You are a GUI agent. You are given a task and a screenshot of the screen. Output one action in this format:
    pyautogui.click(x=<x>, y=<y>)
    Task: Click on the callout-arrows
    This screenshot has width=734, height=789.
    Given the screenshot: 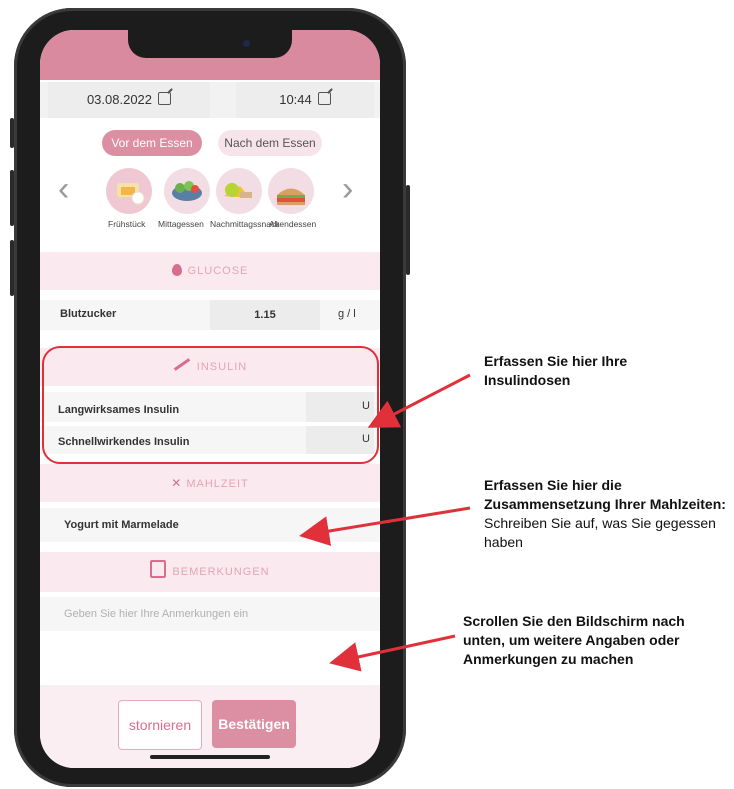 What is the action you would take?
    pyautogui.click(x=385, y=522)
    